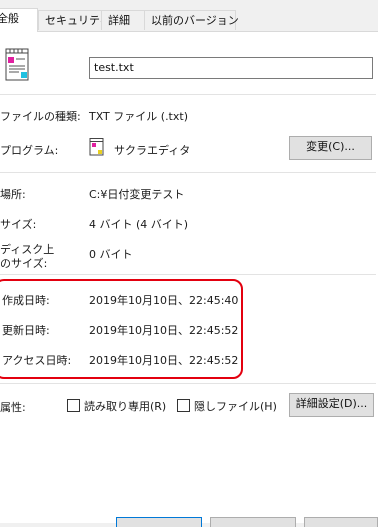 The height and width of the screenshot is (527, 378). Describe the element at coordinates (19, 20) in the screenshot. I see `tab-general: 全般` at that location.